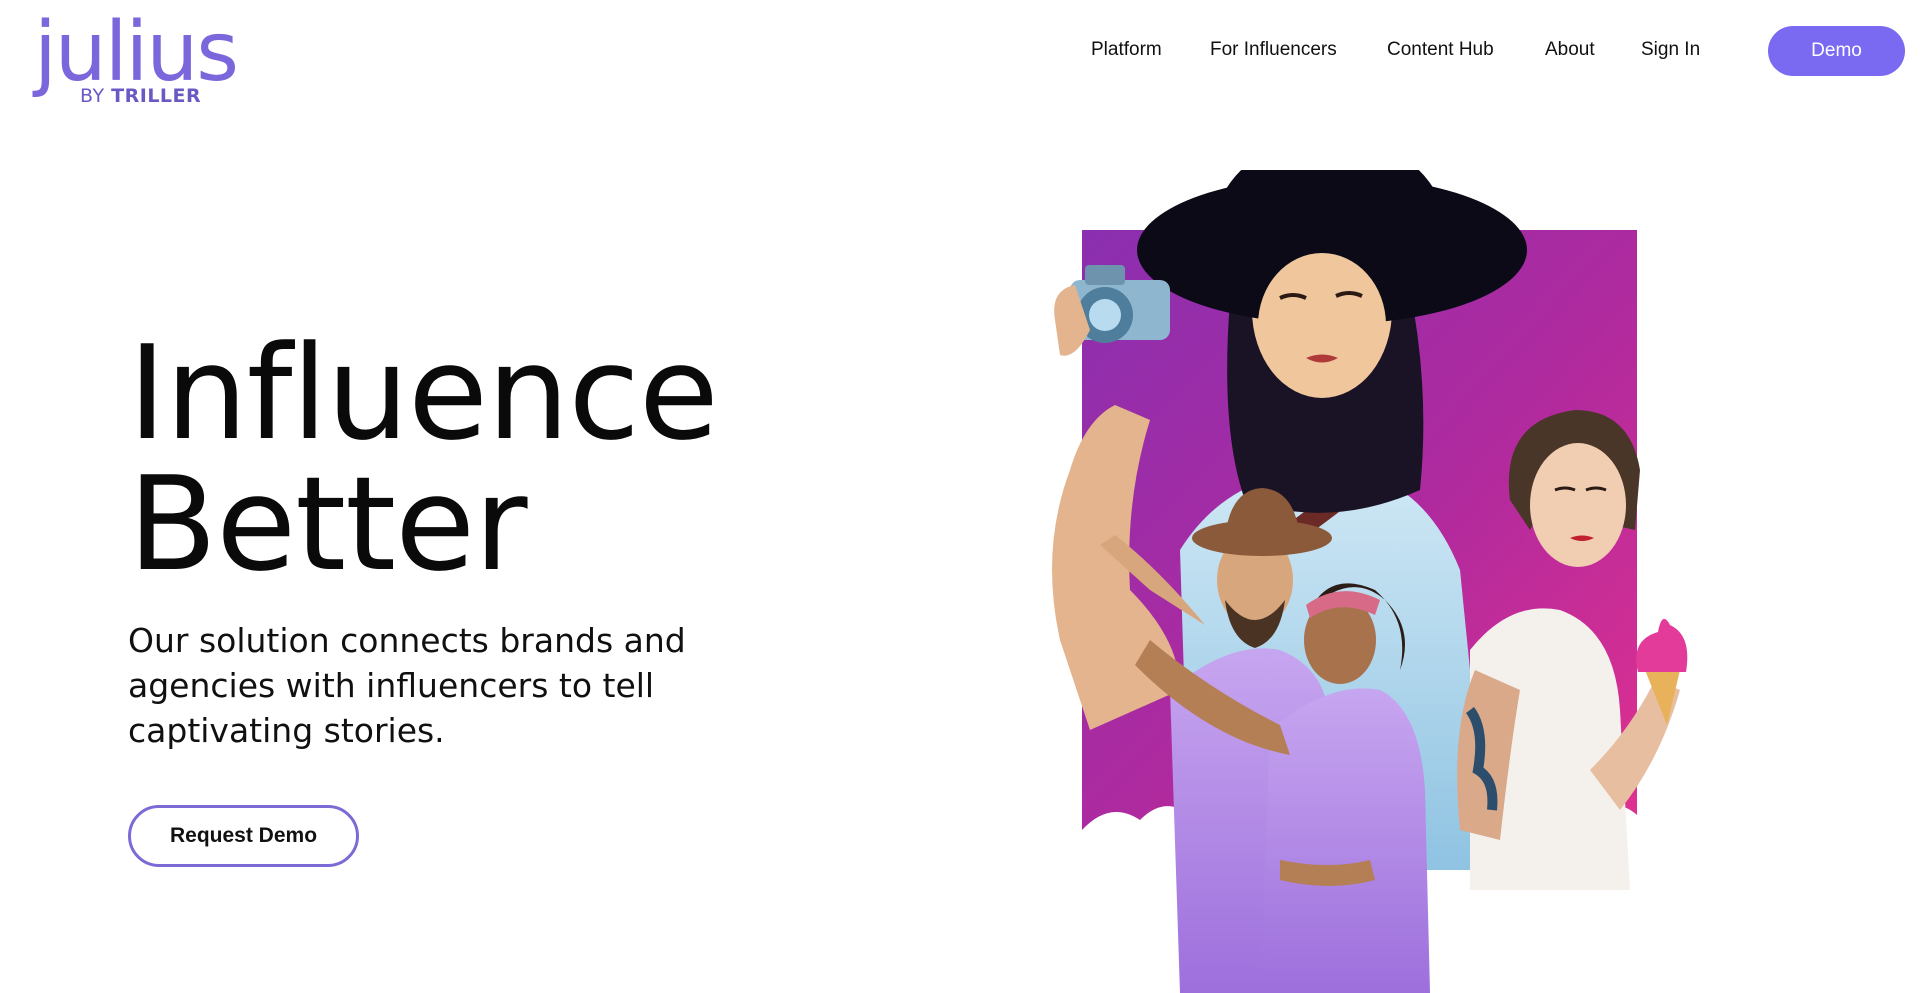 Image resolution: width=1920 pixels, height=993 pixels. What do you see at coordinates (1670, 50) in the screenshot?
I see `nav-sign-in: Sign In` at bounding box center [1670, 50].